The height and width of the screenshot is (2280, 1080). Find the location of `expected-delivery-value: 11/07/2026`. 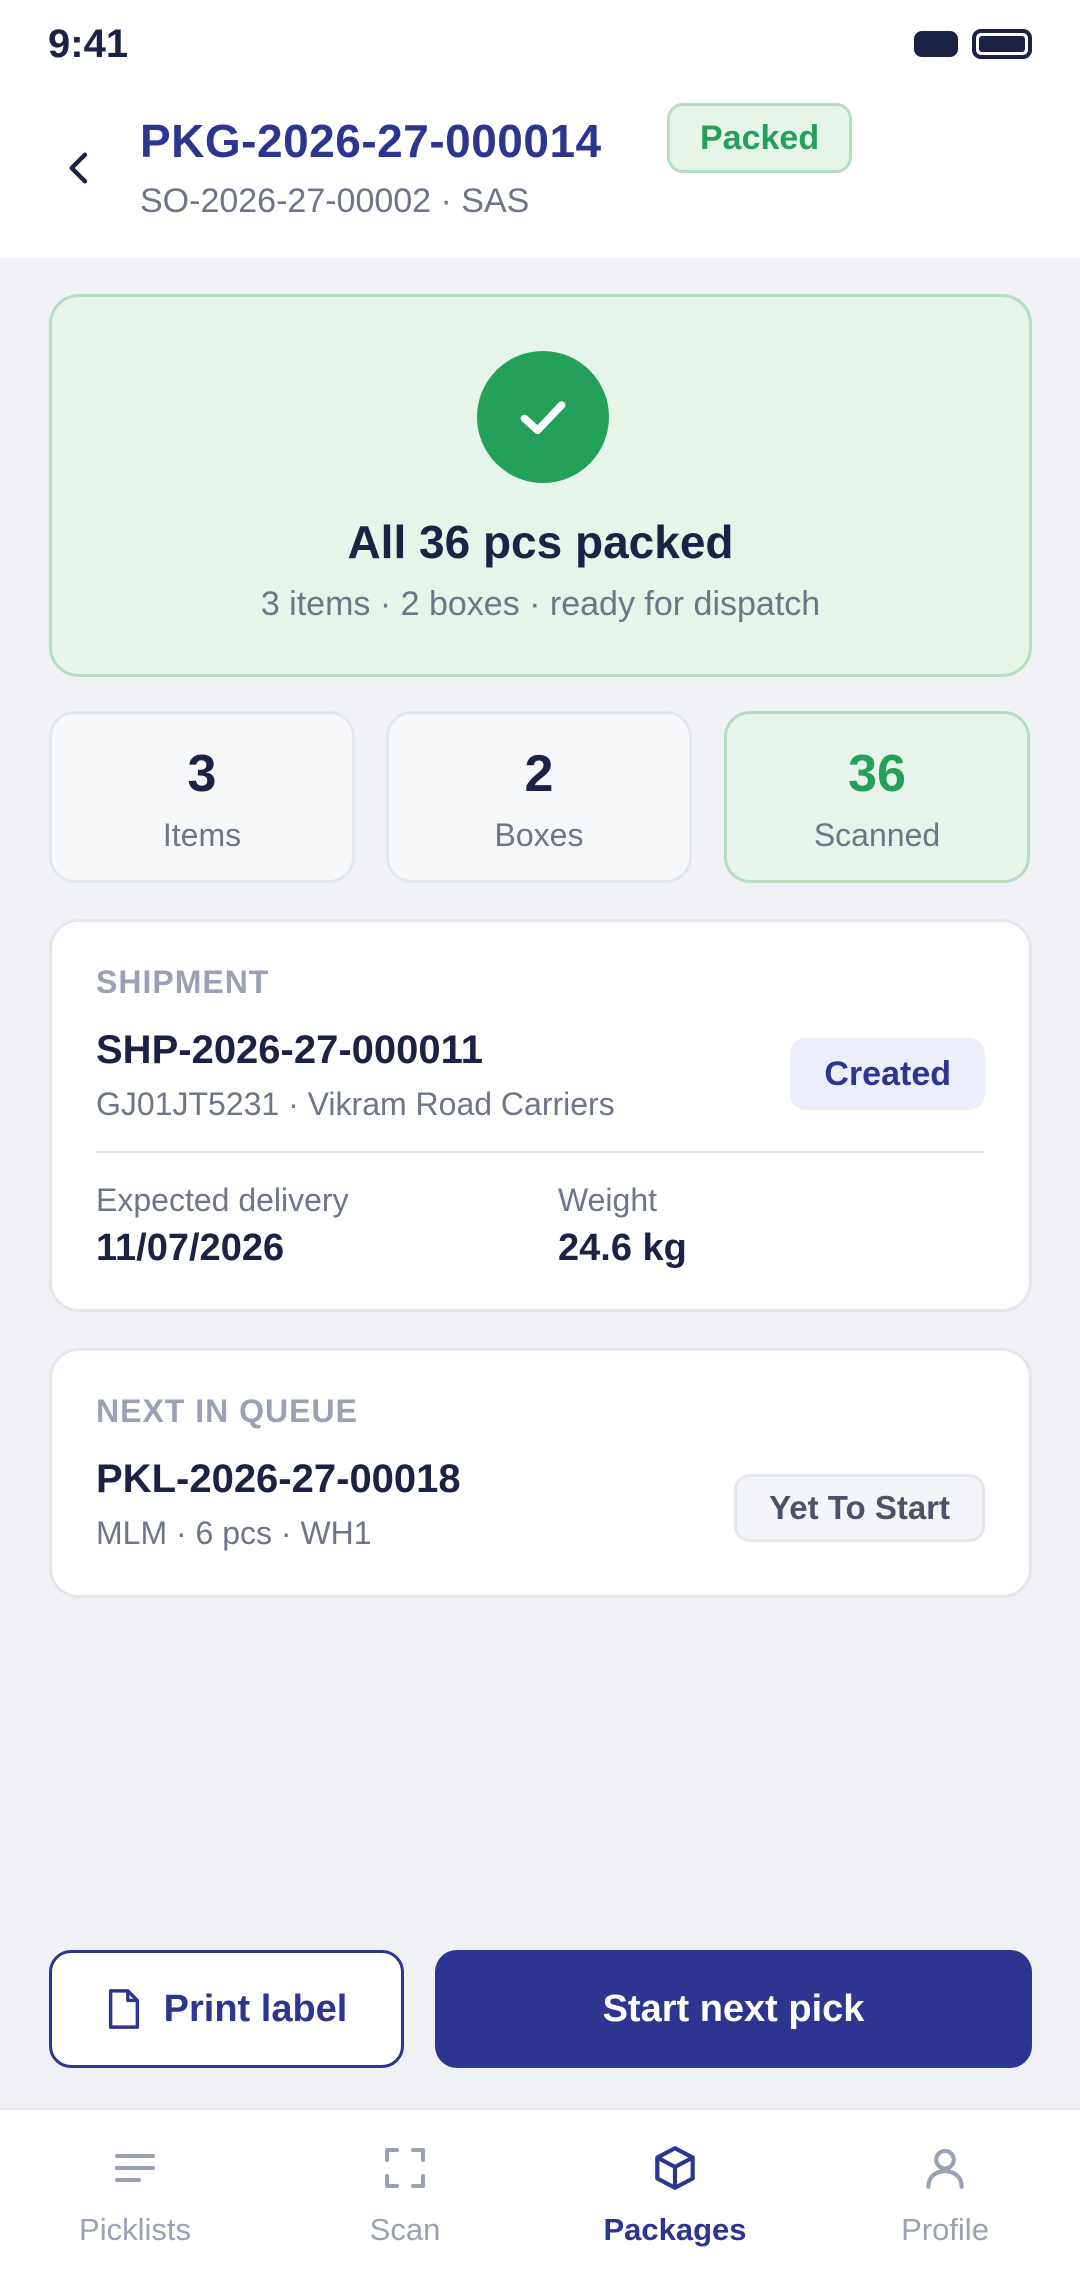

expected-delivery-value: 11/07/2026 is located at coordinates (190, 1248).